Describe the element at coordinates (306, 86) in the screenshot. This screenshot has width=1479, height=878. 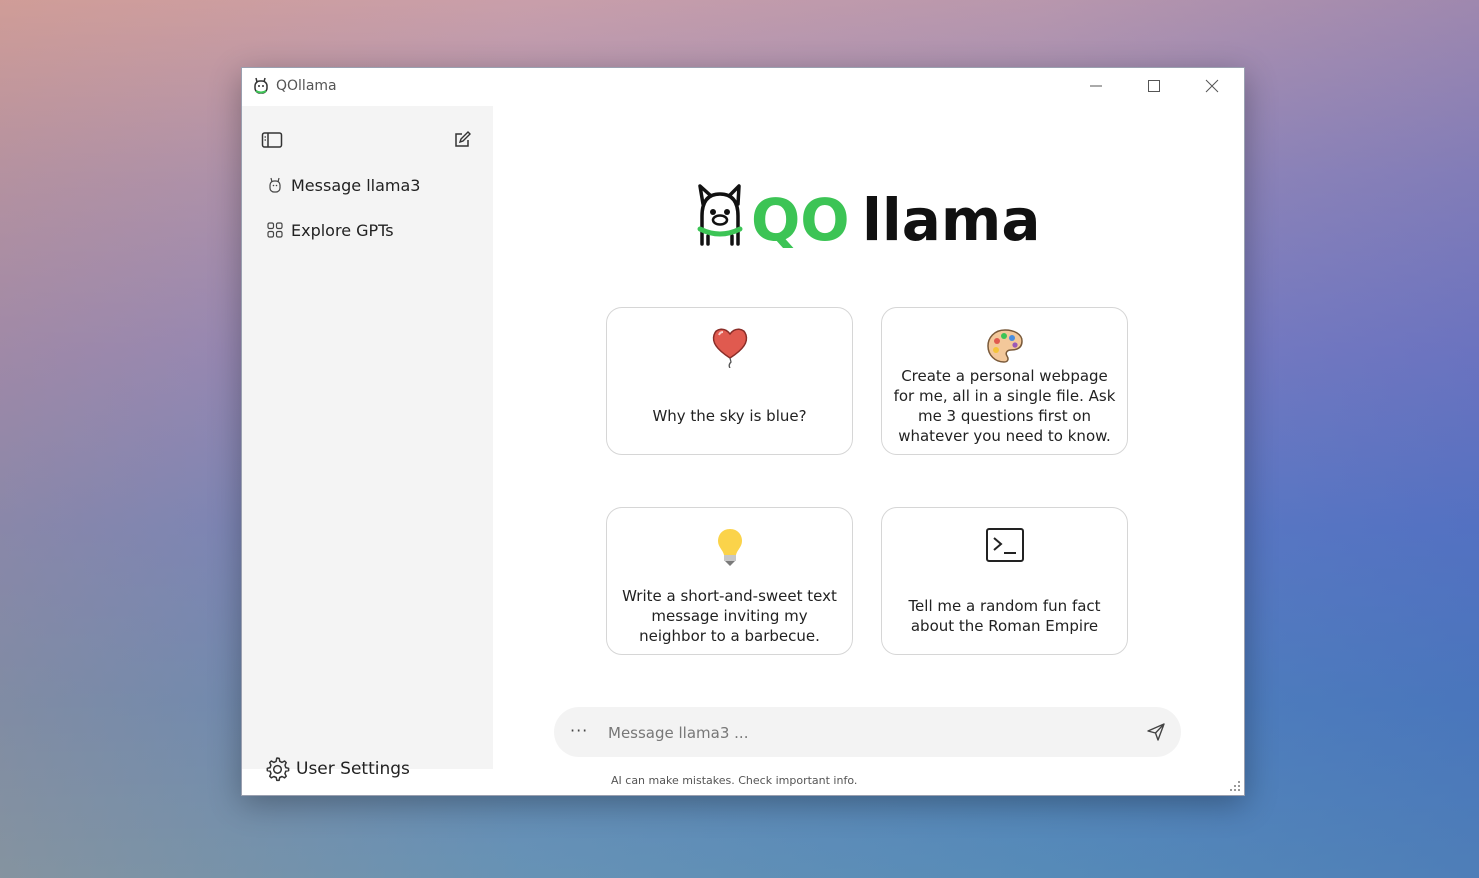
I see `window-title: QOllama` at that location.